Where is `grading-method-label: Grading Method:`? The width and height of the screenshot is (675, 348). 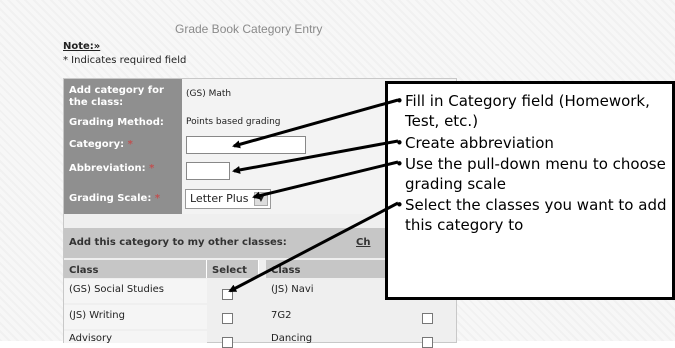
grading-method-label: Grading Method: is located at coordinates (123, 122).